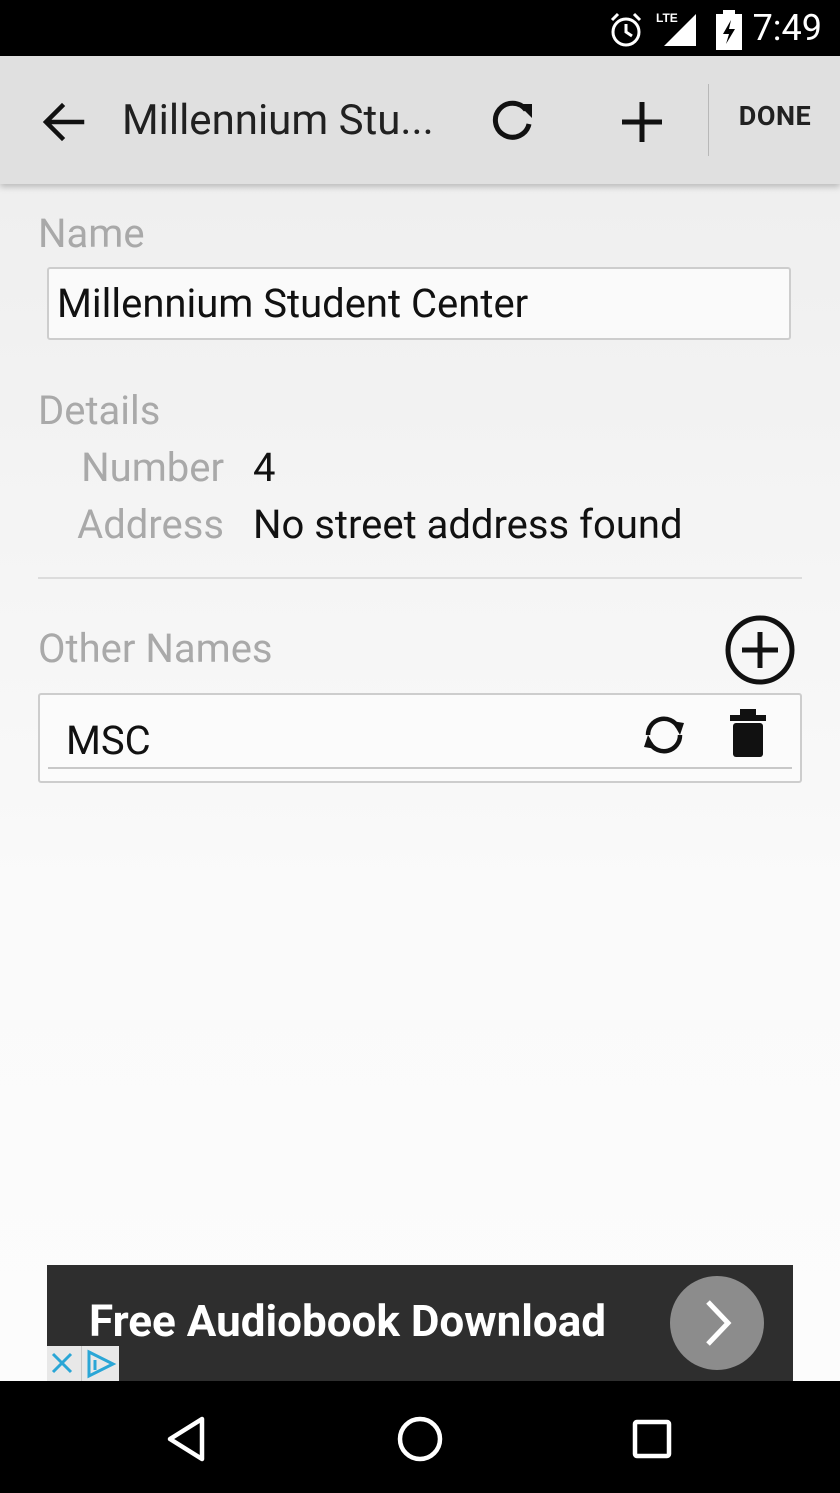 Image resolution: width=840 pixels, height=1493 pixels. I want to click on done-button: DONE, so click(775, 116).